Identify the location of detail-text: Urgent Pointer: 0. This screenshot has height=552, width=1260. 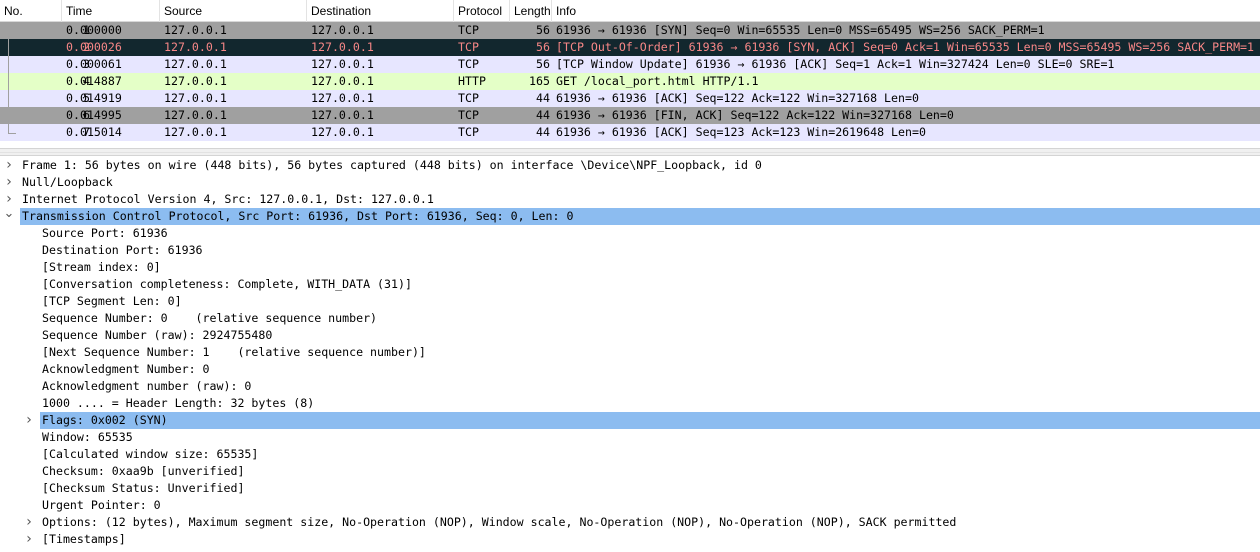
(101, 505).